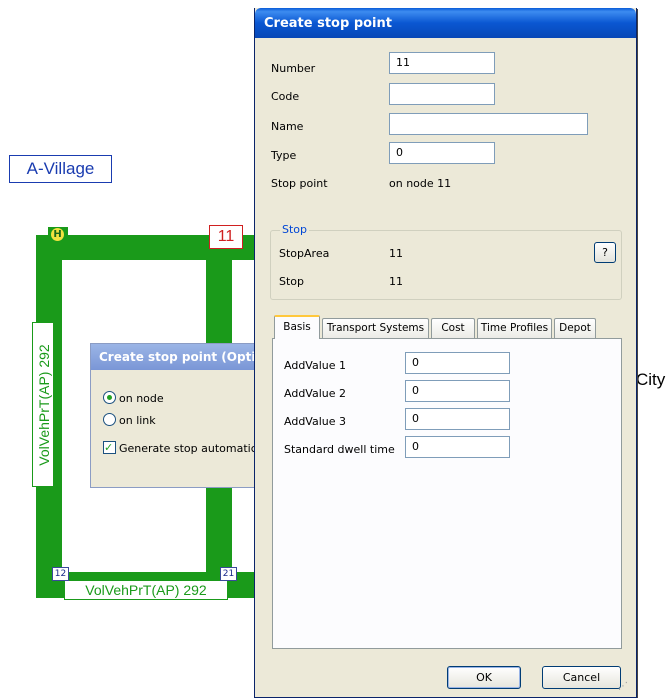 The image size is (668, 698). I want to click on village-label: A-Village, so click(60, 169).